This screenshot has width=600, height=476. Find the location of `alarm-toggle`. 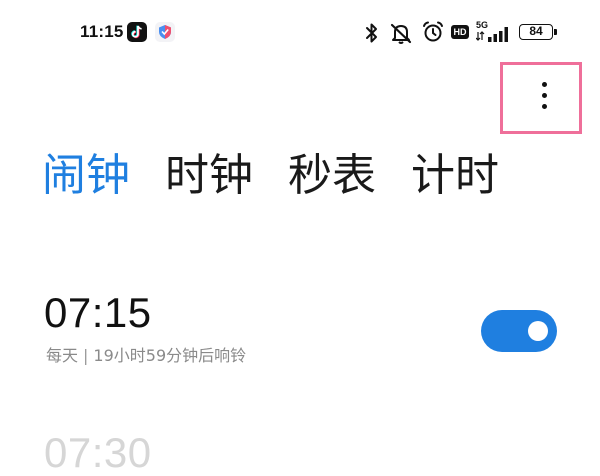

alarm-toggle is located at coordinates (519, 331).